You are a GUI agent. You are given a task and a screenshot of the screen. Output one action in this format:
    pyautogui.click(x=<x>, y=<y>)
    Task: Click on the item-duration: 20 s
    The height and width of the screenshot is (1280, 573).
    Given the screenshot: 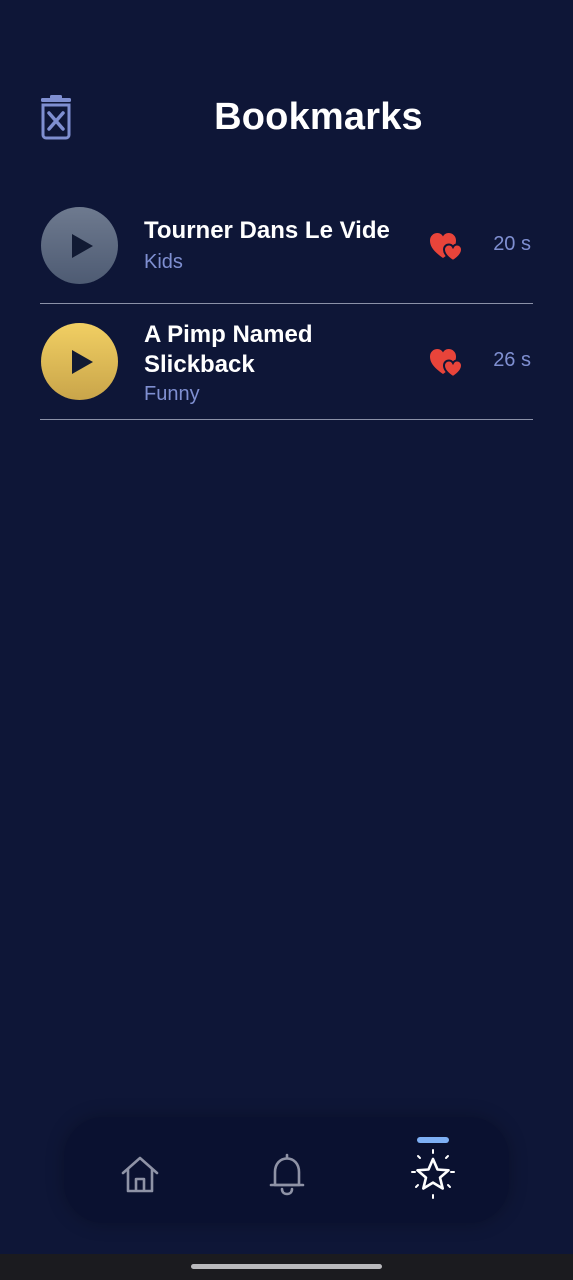 What is the action you would take?
    pyautogui.click(x=512, y=244)
    